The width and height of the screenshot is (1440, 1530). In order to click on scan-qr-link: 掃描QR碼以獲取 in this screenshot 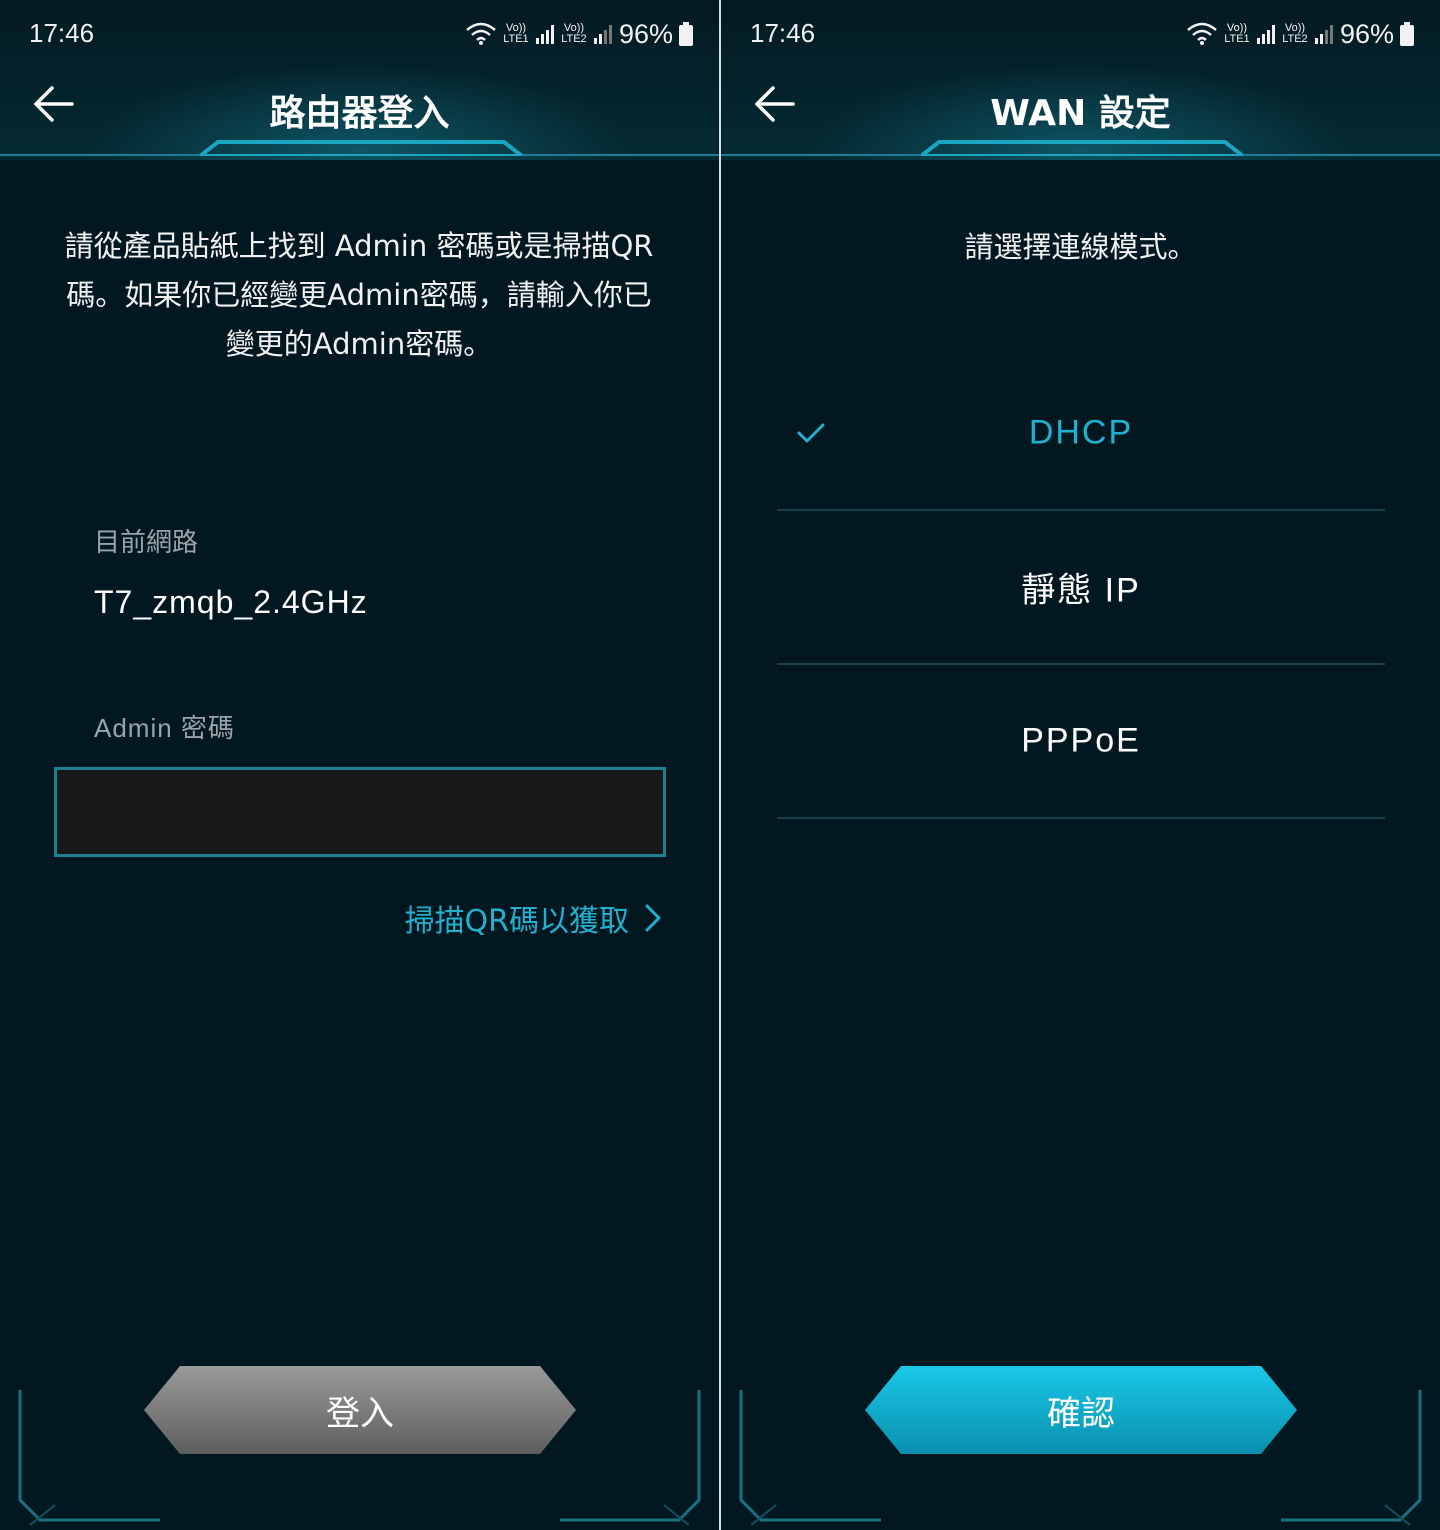, I will do `click(533, 918)`.